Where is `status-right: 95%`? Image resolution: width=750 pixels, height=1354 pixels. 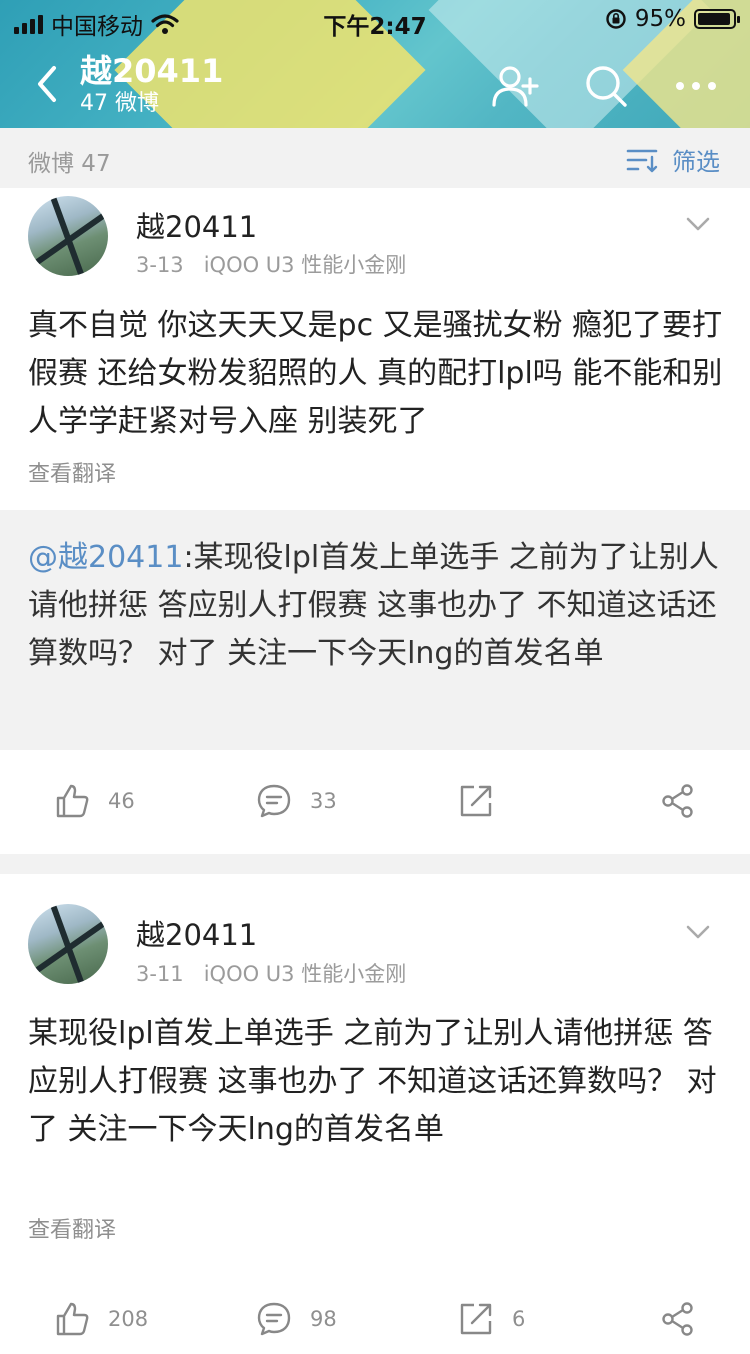 status-right: 95% is located at coordinates (672, 19).